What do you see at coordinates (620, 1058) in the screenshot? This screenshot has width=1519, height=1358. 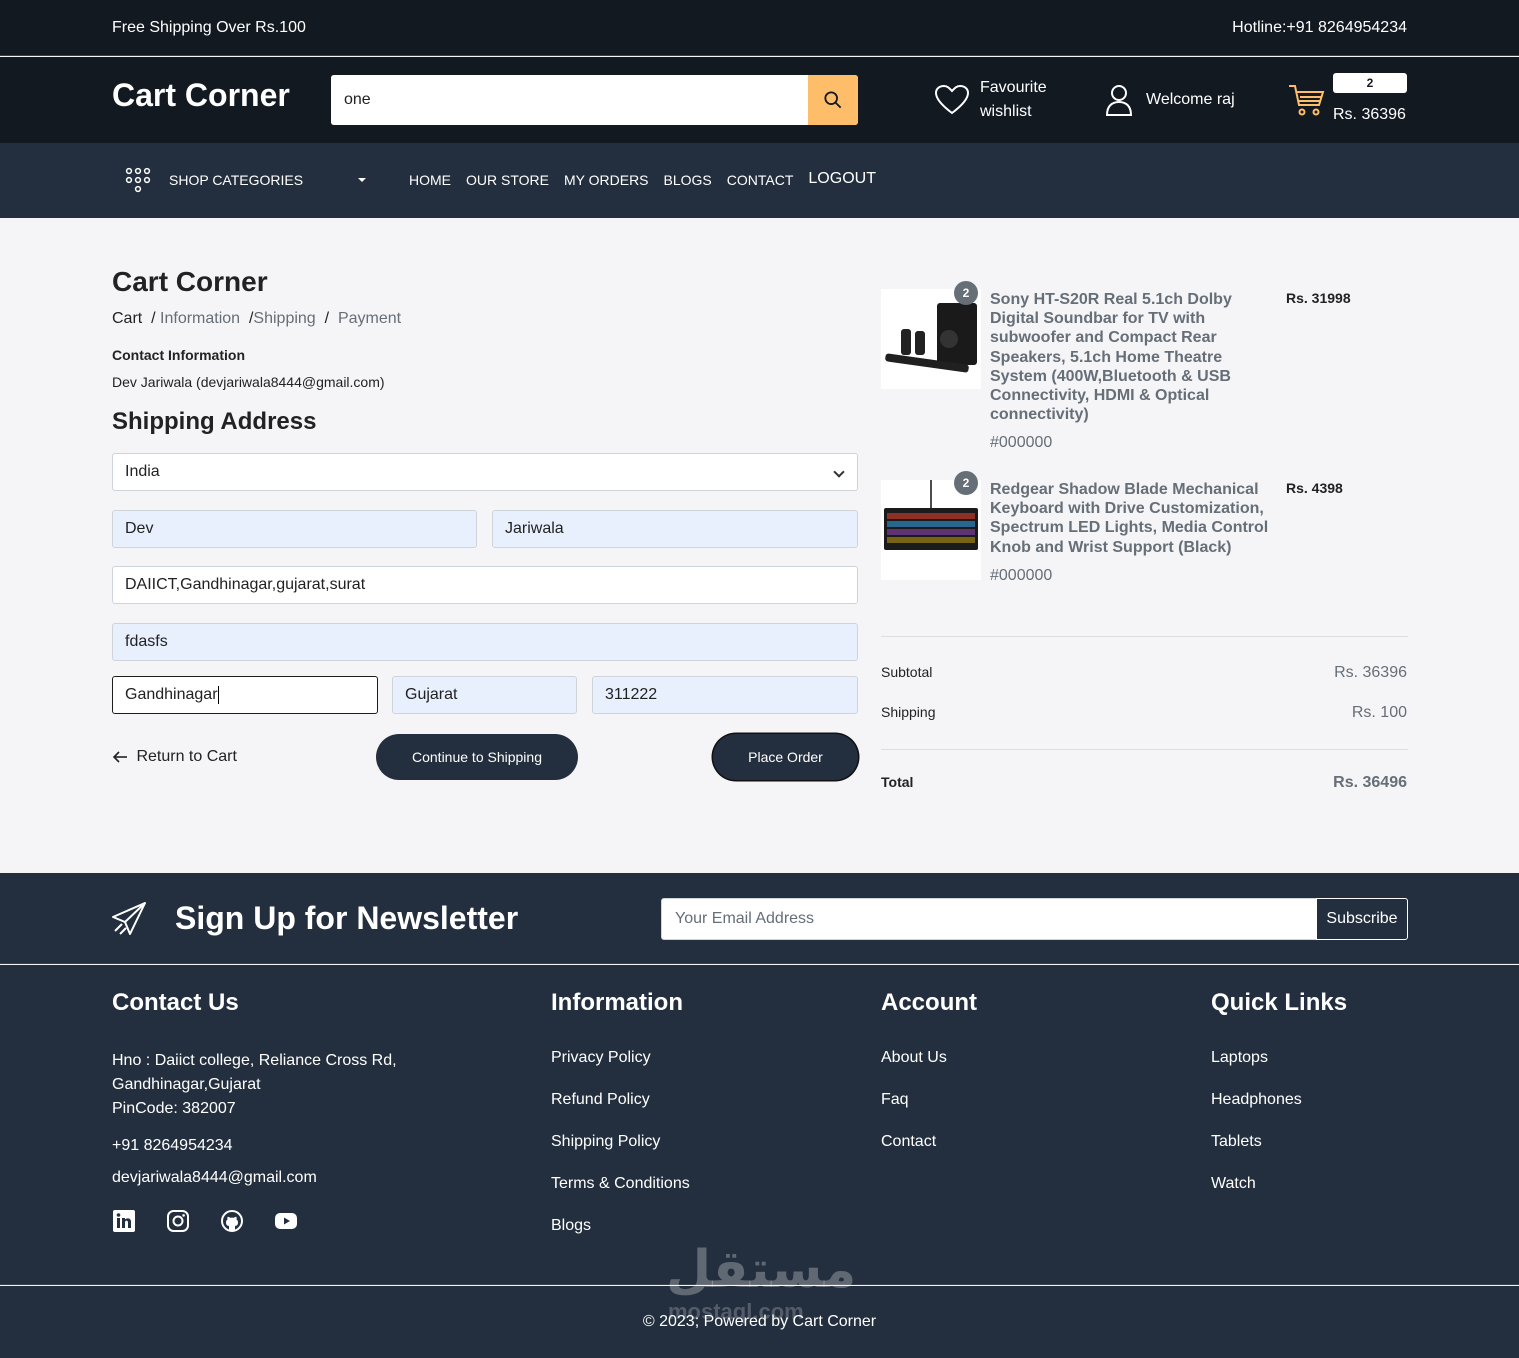 I see `footer-link-privacy-policy: Privacy Policy` at bounding box center [620, 1058].